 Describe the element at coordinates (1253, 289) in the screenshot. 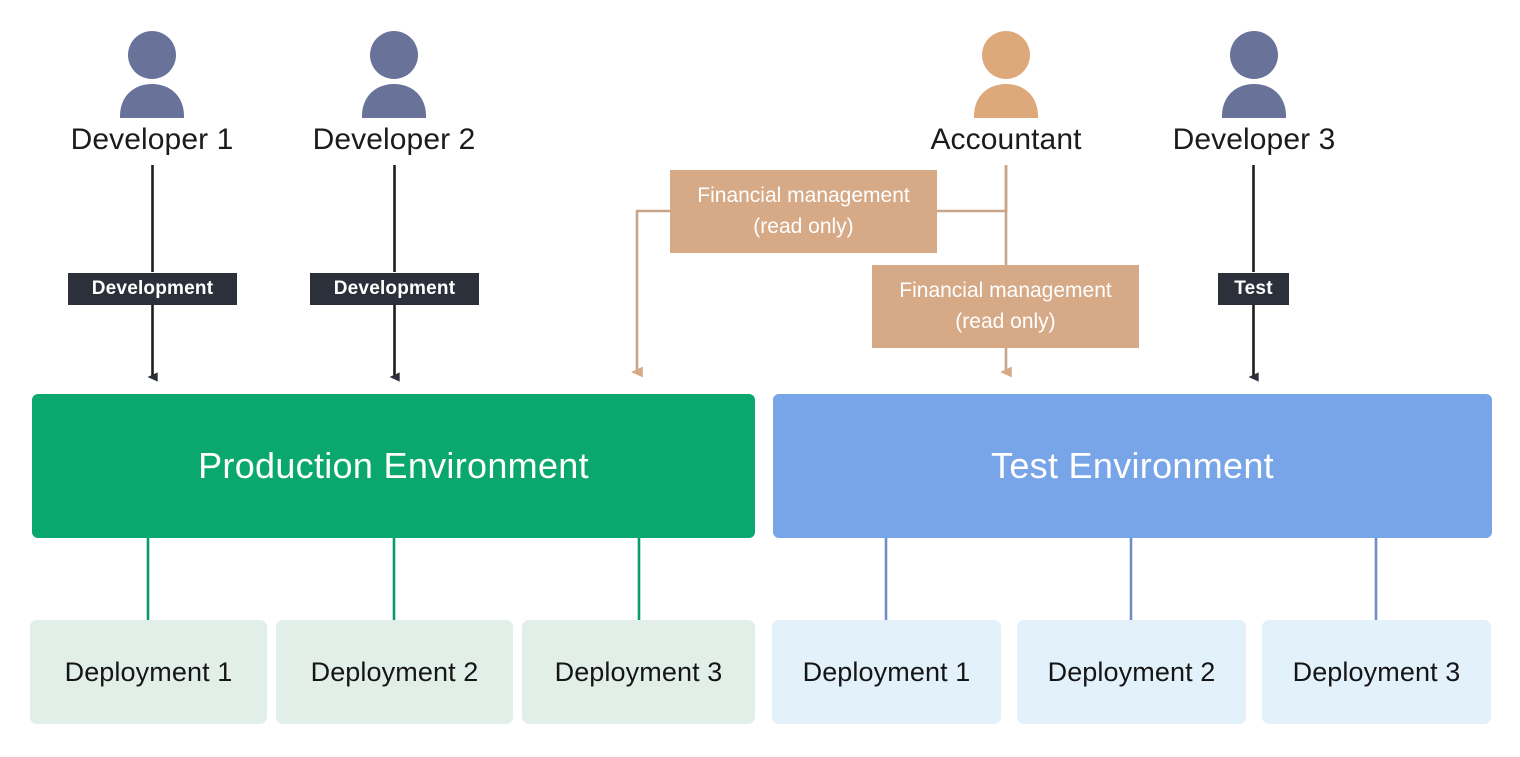

I see `role-badge-test: Test` at that location.